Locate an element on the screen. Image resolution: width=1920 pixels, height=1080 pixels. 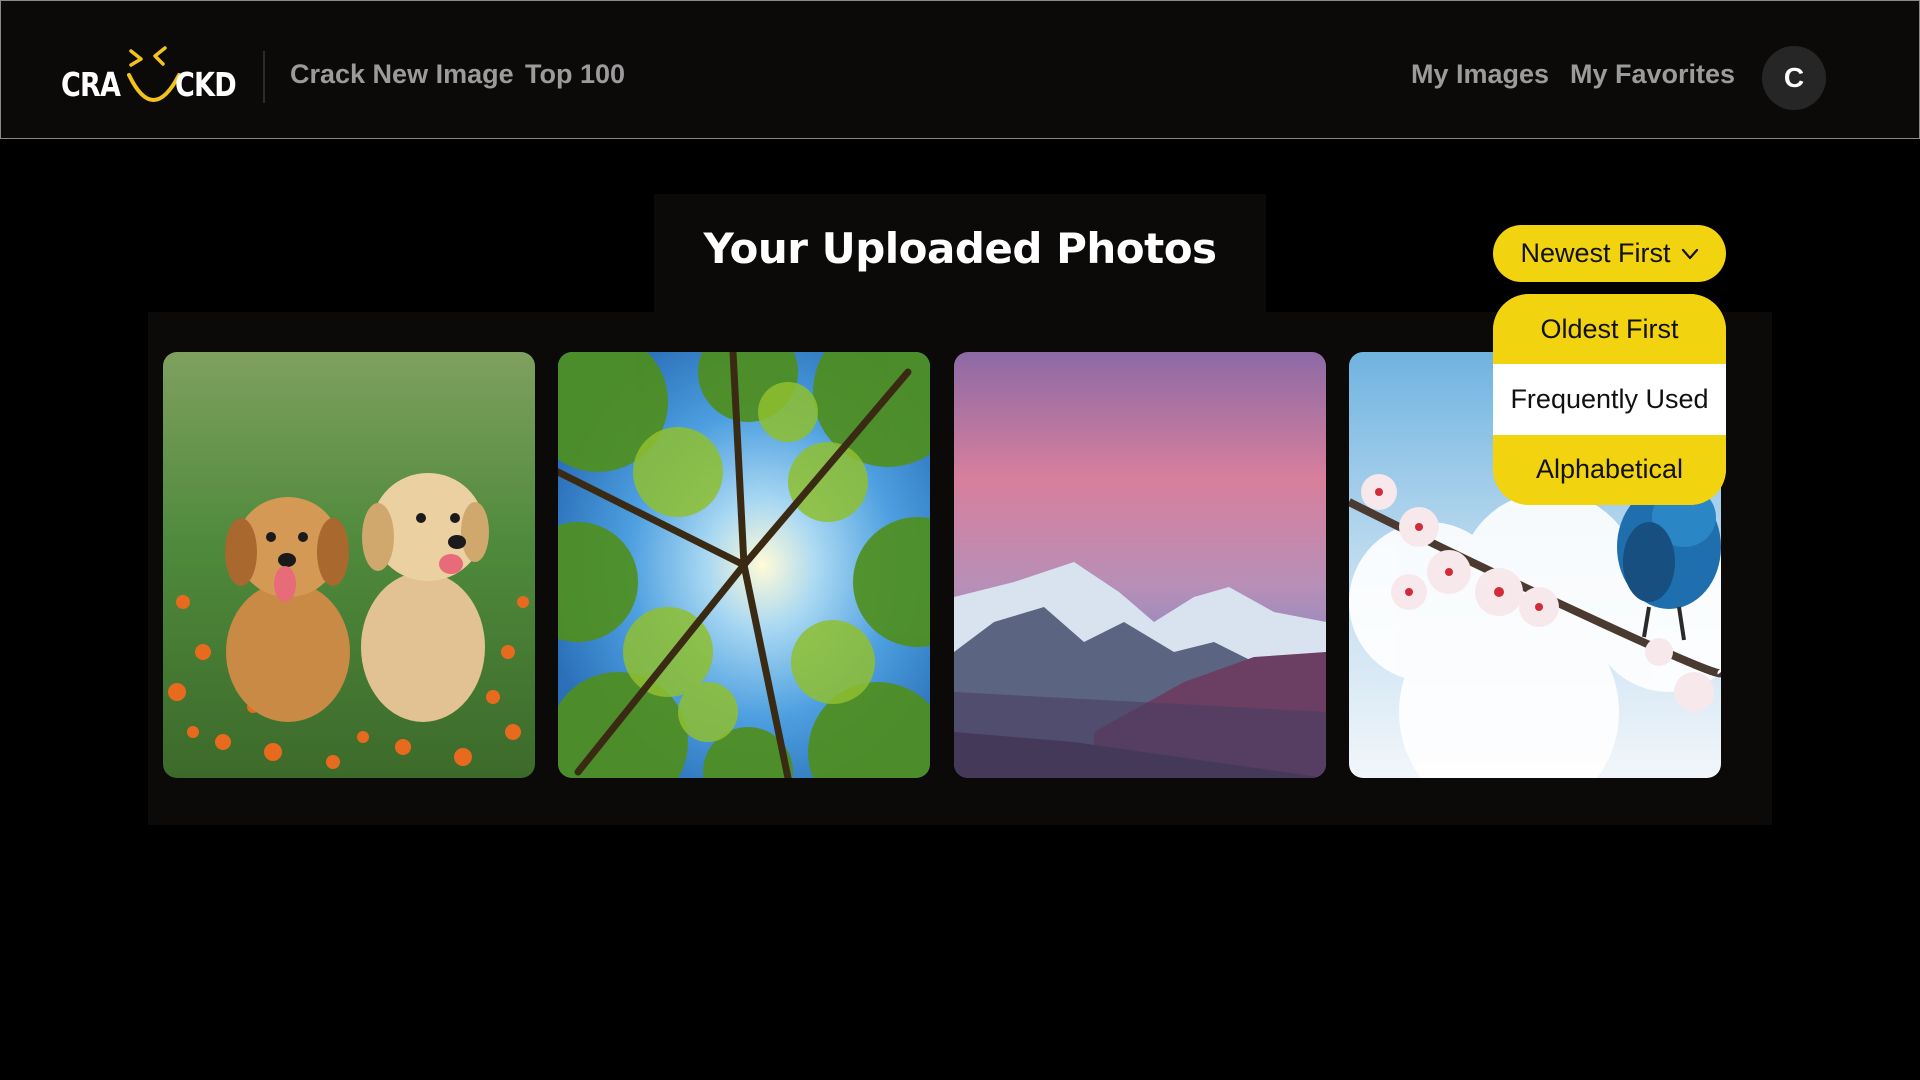
tree-canopy-photo is located at coordinates (744, 565).